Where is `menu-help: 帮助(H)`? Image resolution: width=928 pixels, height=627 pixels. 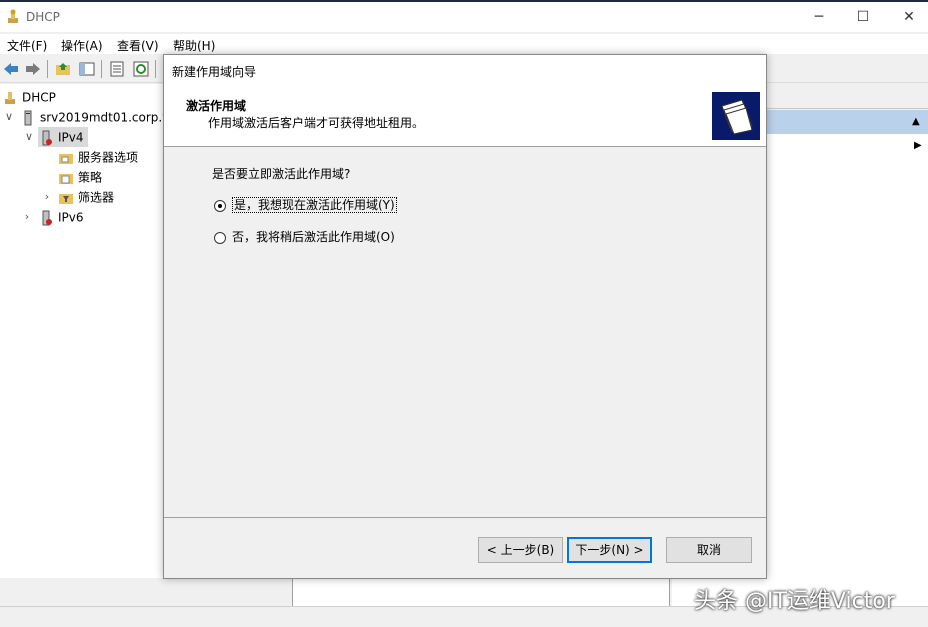
menu-help: 帮助(H) is located at coordinates (194, 45).